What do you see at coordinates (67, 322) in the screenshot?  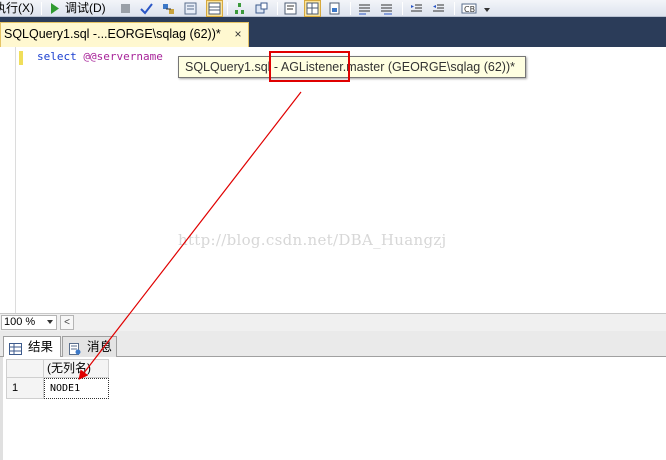 I see `scroll-left-button: <` at bounding box center [67, 322].